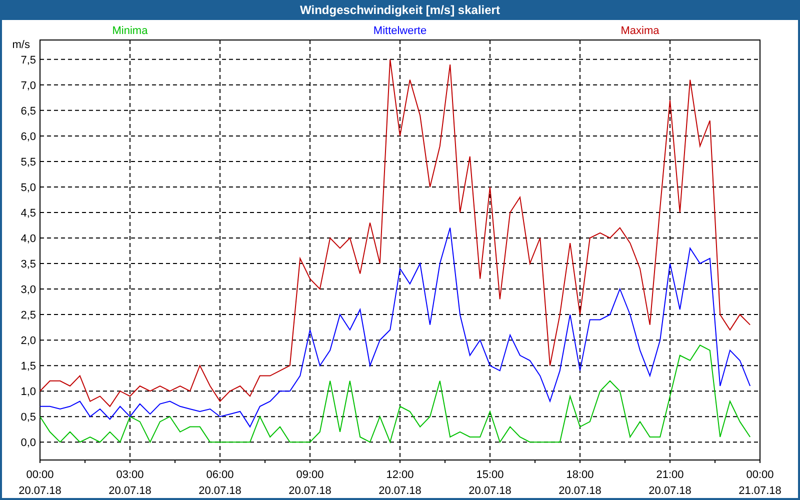 The height and width of the screenshot is (500, 800). What do you see at coordinates (400, 31) in the screenshot?
I see `legend-label: Mittelwerte` at bounding box center [400, 31].